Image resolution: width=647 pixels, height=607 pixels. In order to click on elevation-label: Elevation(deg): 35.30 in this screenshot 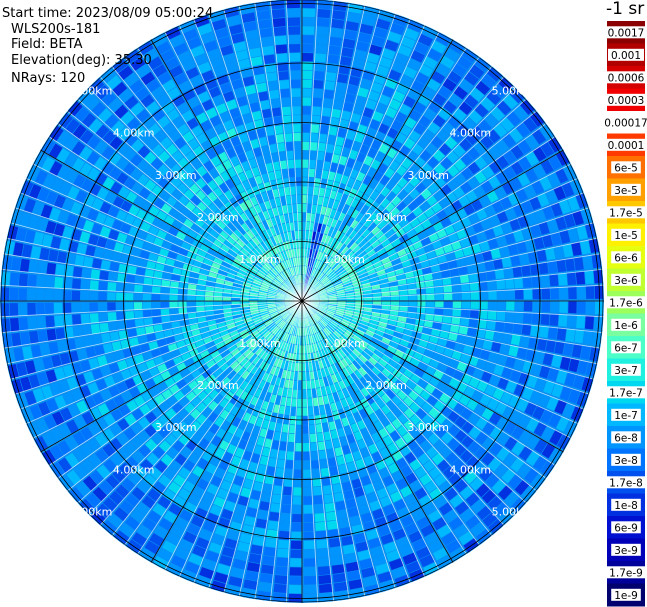, I will do `click(81, 60)`.